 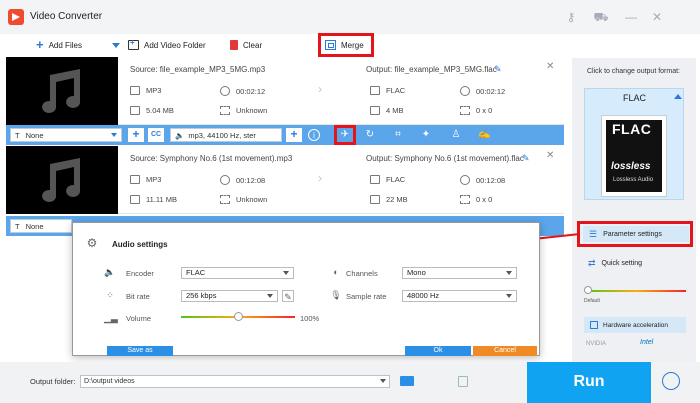 I want to click on ok-button: Ok, so click(x=438, y=351).